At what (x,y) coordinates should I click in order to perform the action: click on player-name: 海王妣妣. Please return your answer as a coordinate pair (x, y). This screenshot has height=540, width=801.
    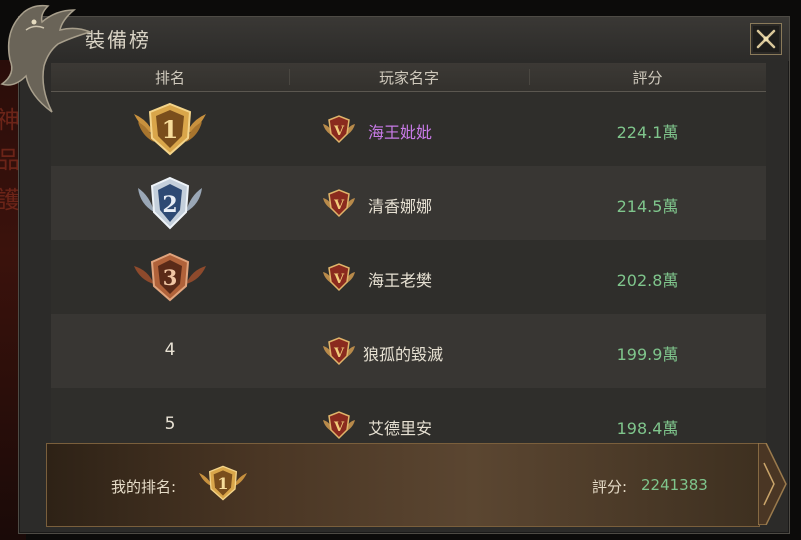
    Looking at the image, I should click on (400, 131).